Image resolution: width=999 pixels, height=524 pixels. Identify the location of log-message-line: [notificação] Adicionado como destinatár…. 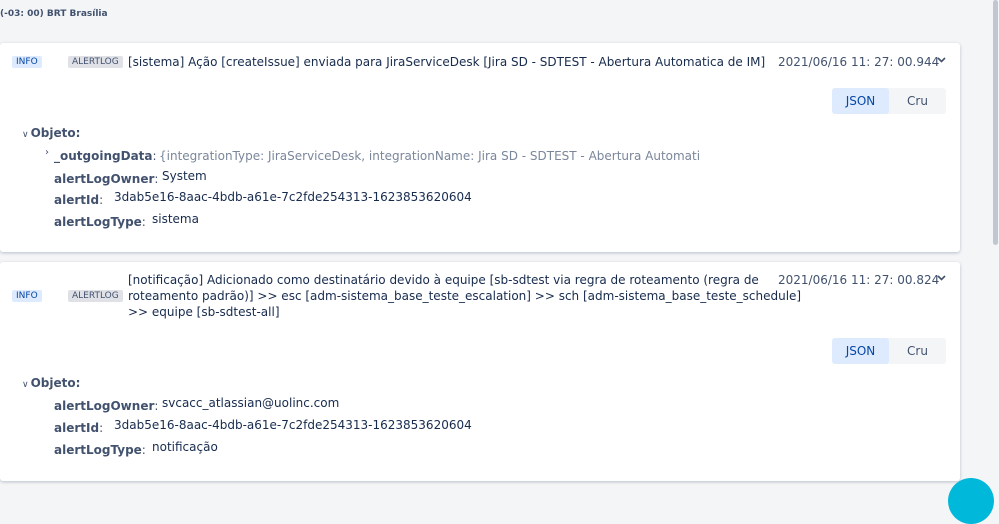
(443, 280).